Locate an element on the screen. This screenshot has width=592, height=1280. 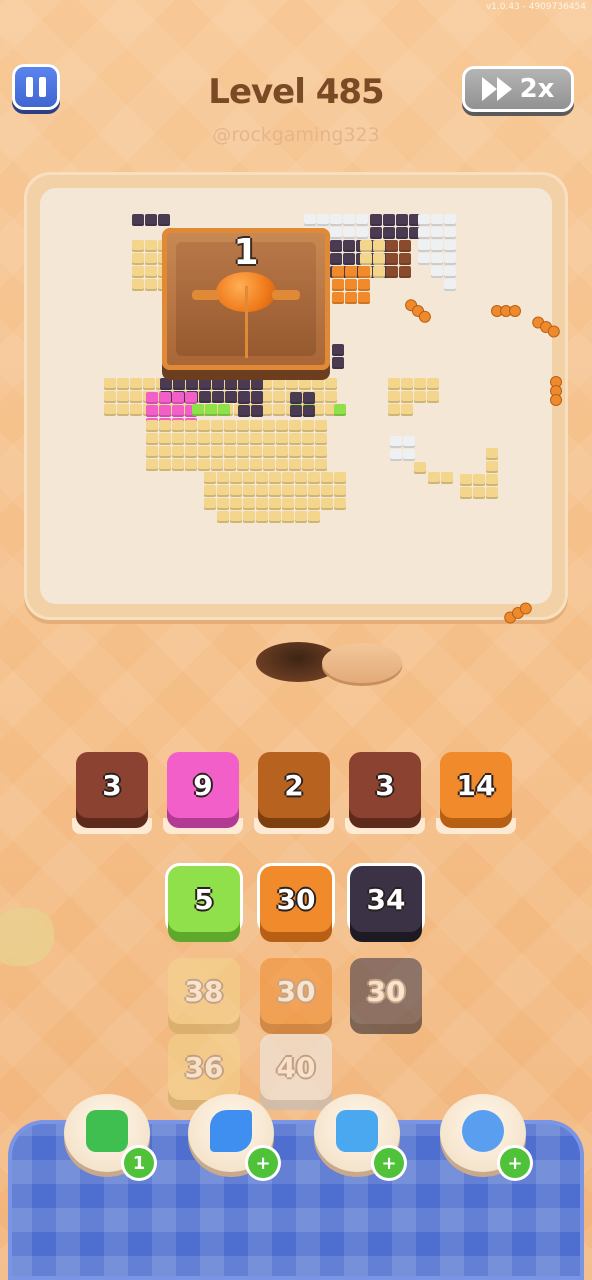
grid-tile: 40 is located at coordinates (296, 1067).